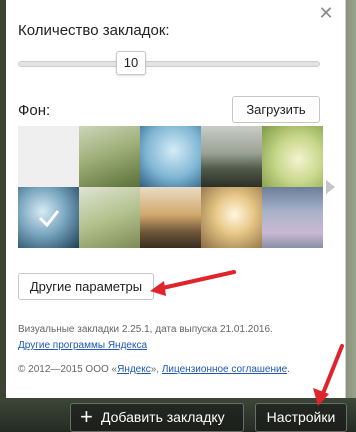 This screenshot has height=432, width=356. What do you see at coordinates (276, 109) in the screenshot?
I see `upload-button: Загрузить` at bounding box center [276, 109].